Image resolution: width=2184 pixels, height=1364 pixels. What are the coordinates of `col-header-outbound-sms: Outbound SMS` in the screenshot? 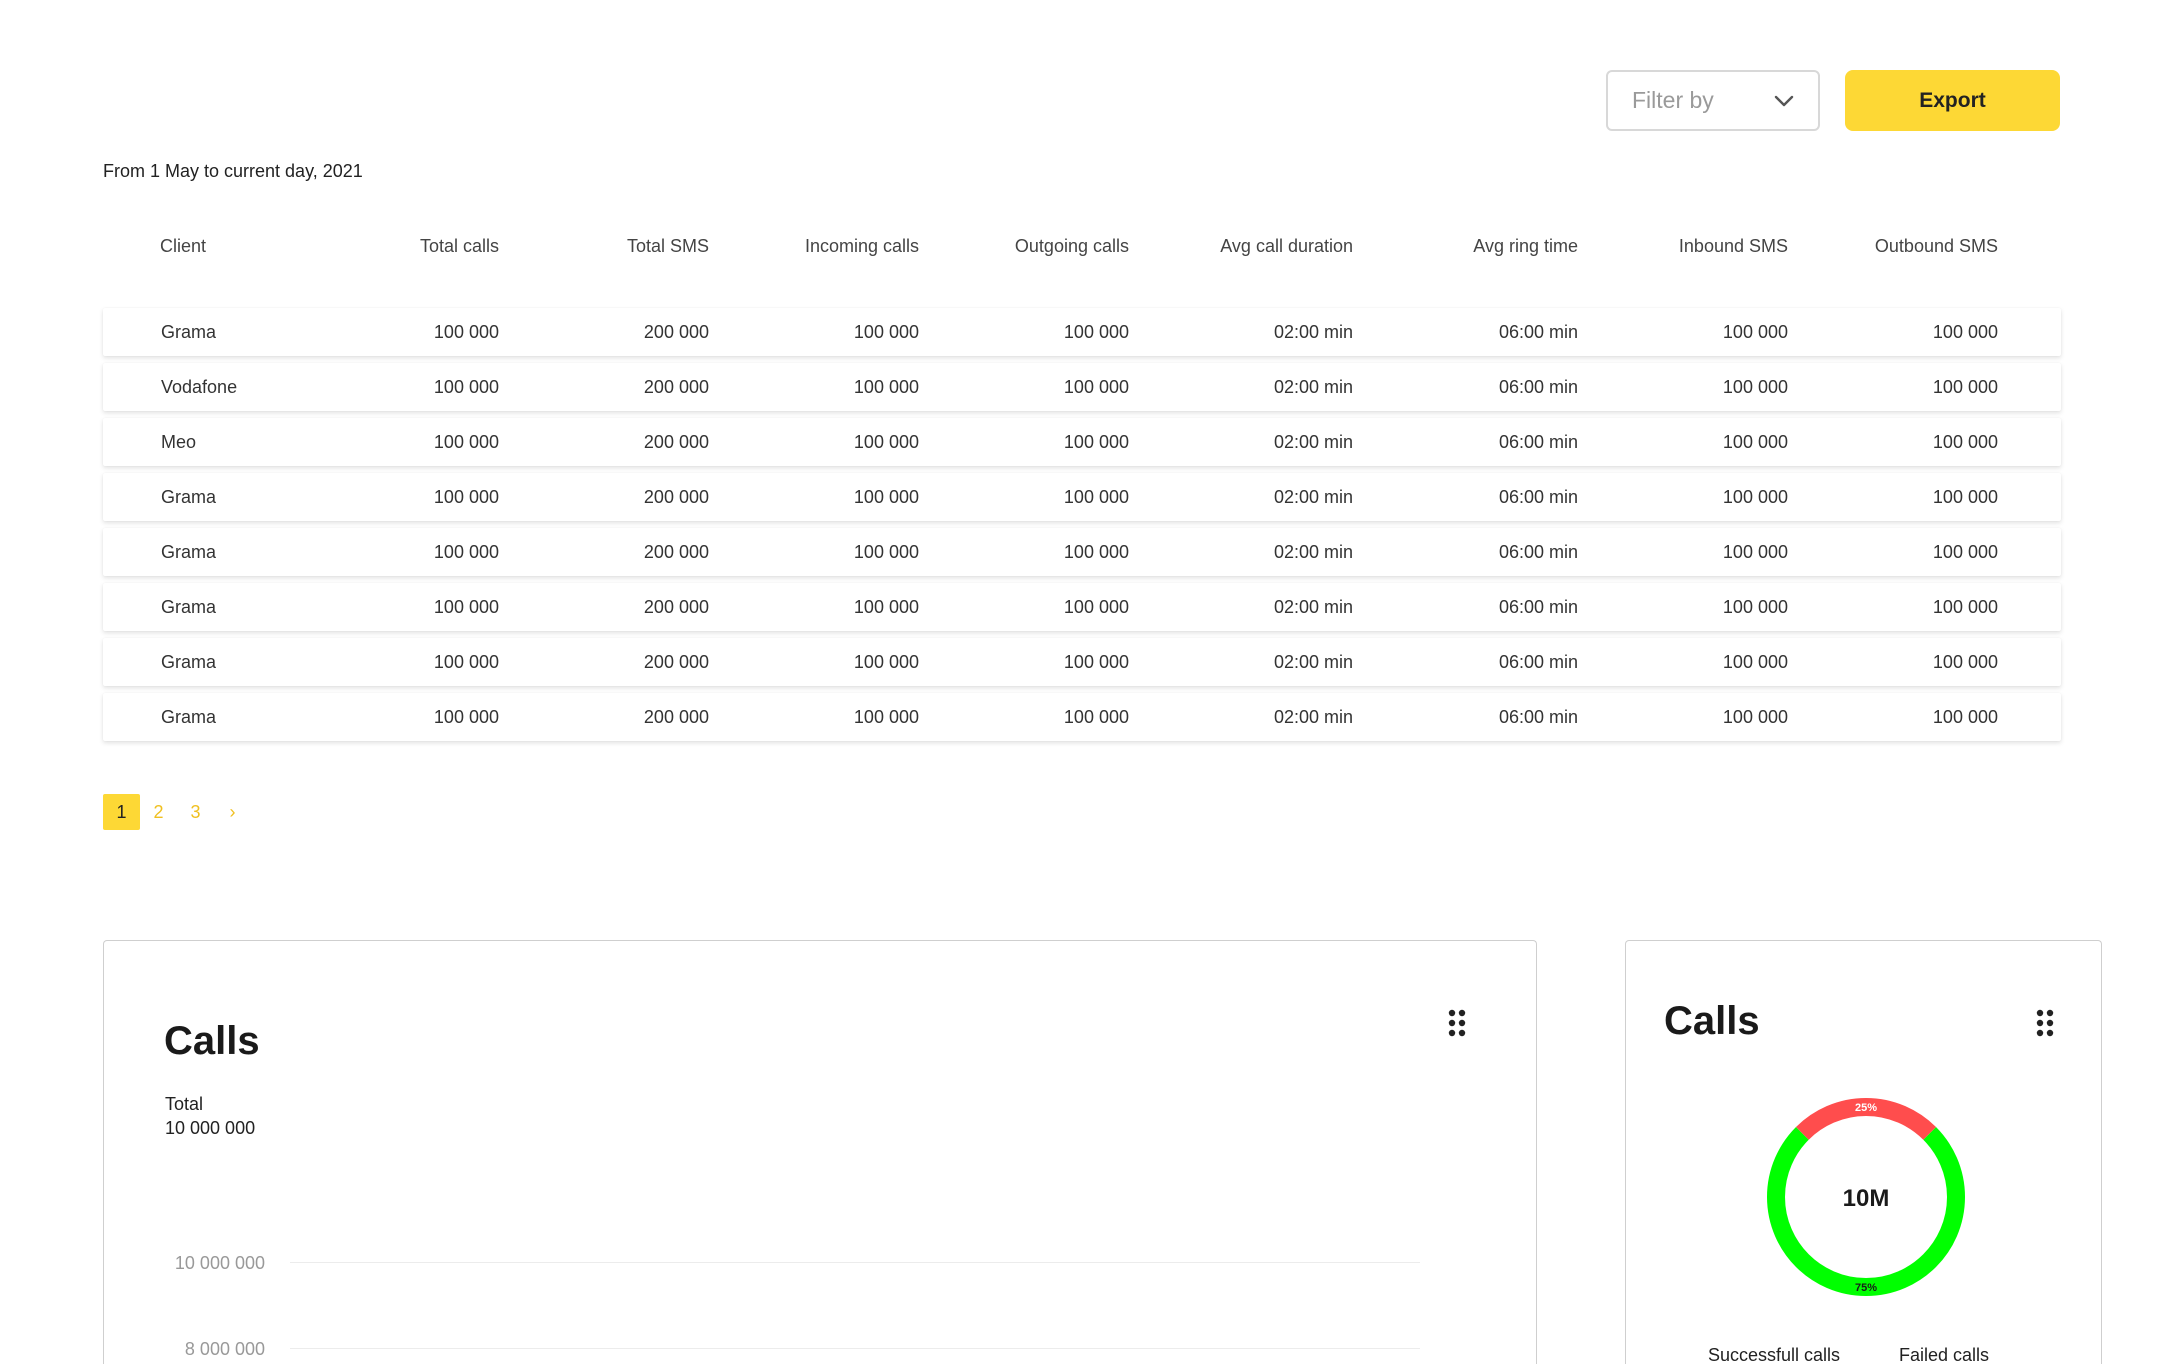 It's located at (1936, 246).